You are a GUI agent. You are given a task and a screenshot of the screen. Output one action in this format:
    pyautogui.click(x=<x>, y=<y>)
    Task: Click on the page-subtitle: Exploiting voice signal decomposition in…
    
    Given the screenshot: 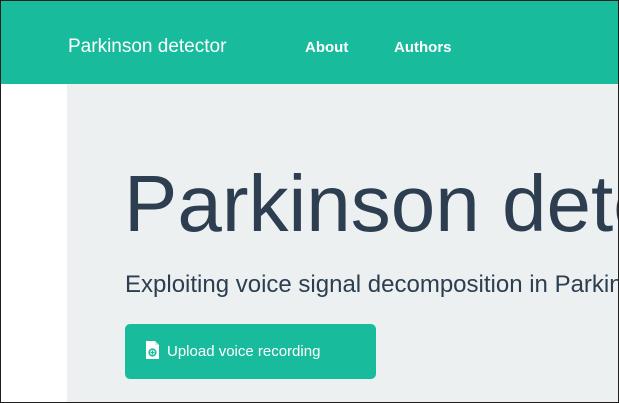 What is the action you would take?
    pyautogui.click(x=371, y=284)
    